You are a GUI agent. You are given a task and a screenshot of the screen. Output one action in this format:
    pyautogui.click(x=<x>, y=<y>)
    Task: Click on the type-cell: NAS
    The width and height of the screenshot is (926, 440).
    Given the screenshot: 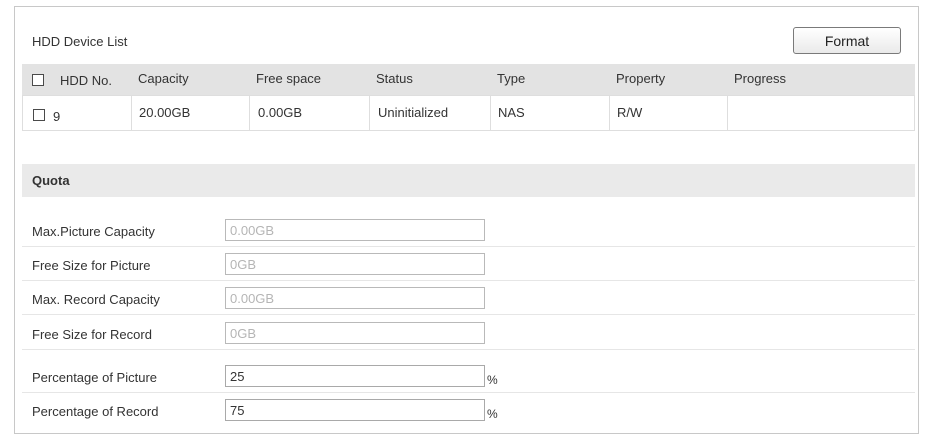 What is the action you would take?
    pyautogui.click(x=511, y=112)
    